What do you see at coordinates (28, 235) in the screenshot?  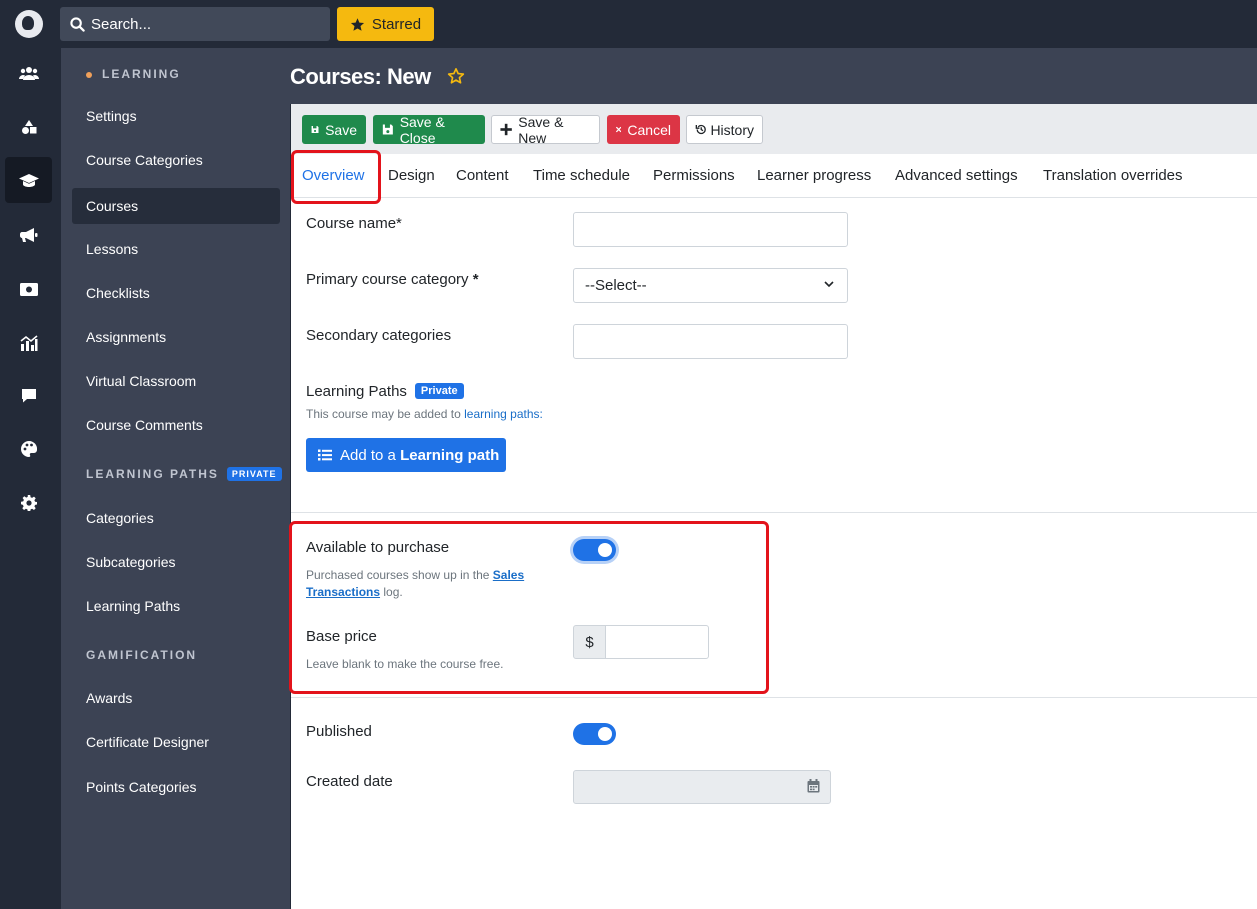 I see `megaphone-icon` at bounding box center [28, 235].